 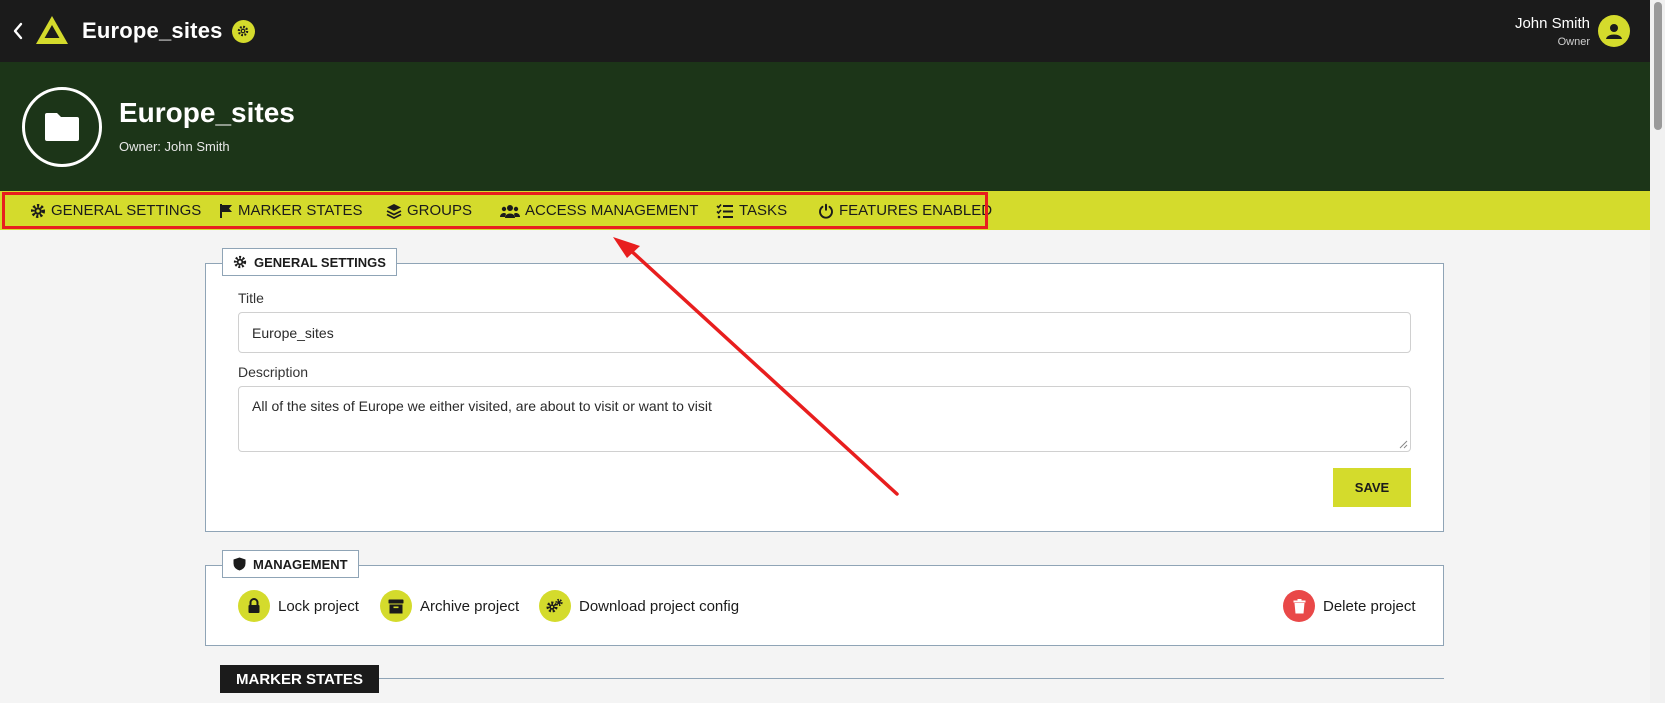 I want to click on user-name: John Smith, so click(x=1552, y=23).